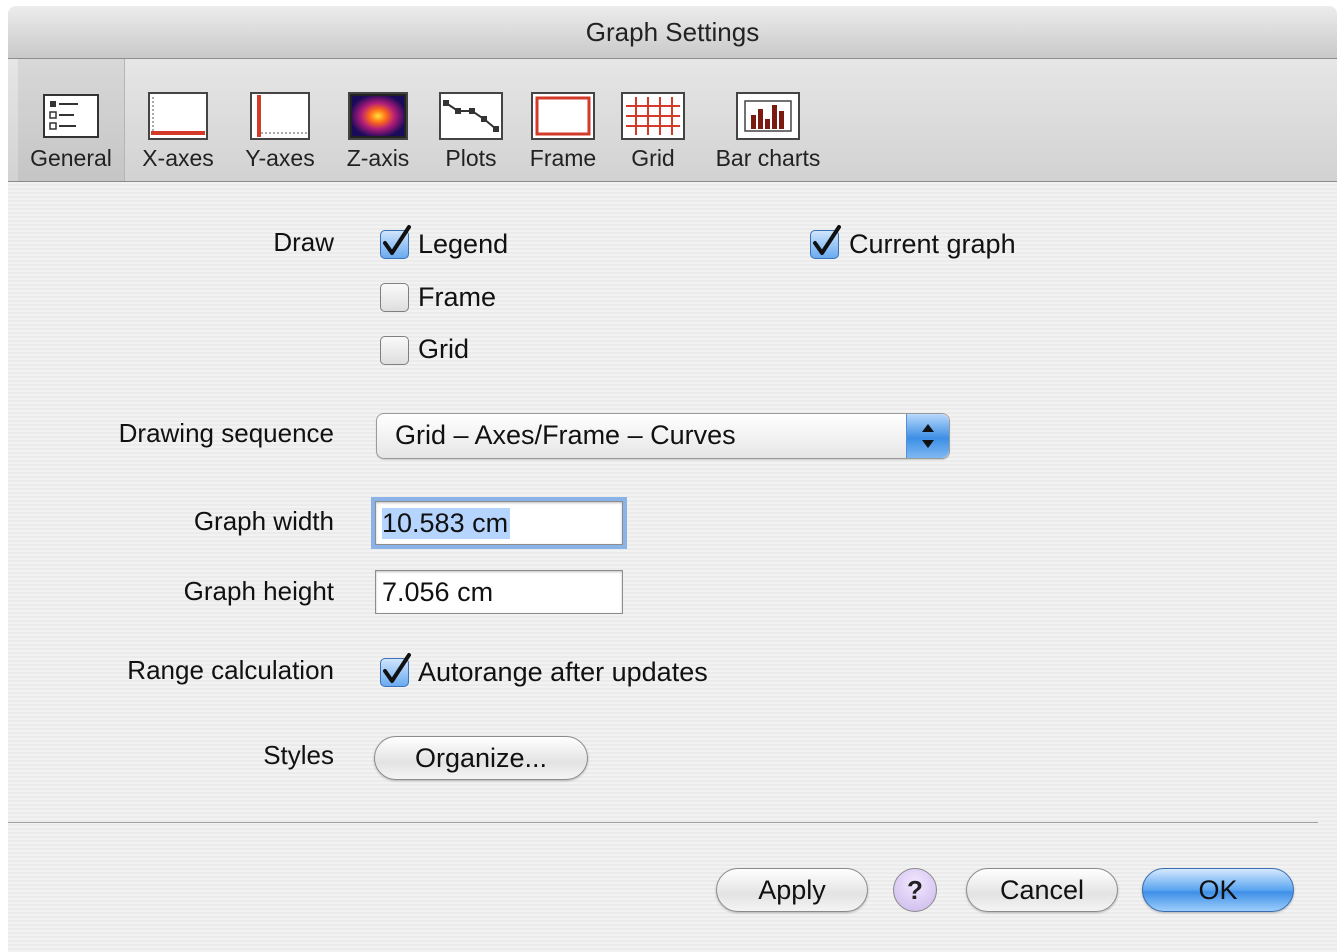 The width and height of the screenshot is (1337, 952). I want to click on window-title: Graph Settings, so click(672, 32).